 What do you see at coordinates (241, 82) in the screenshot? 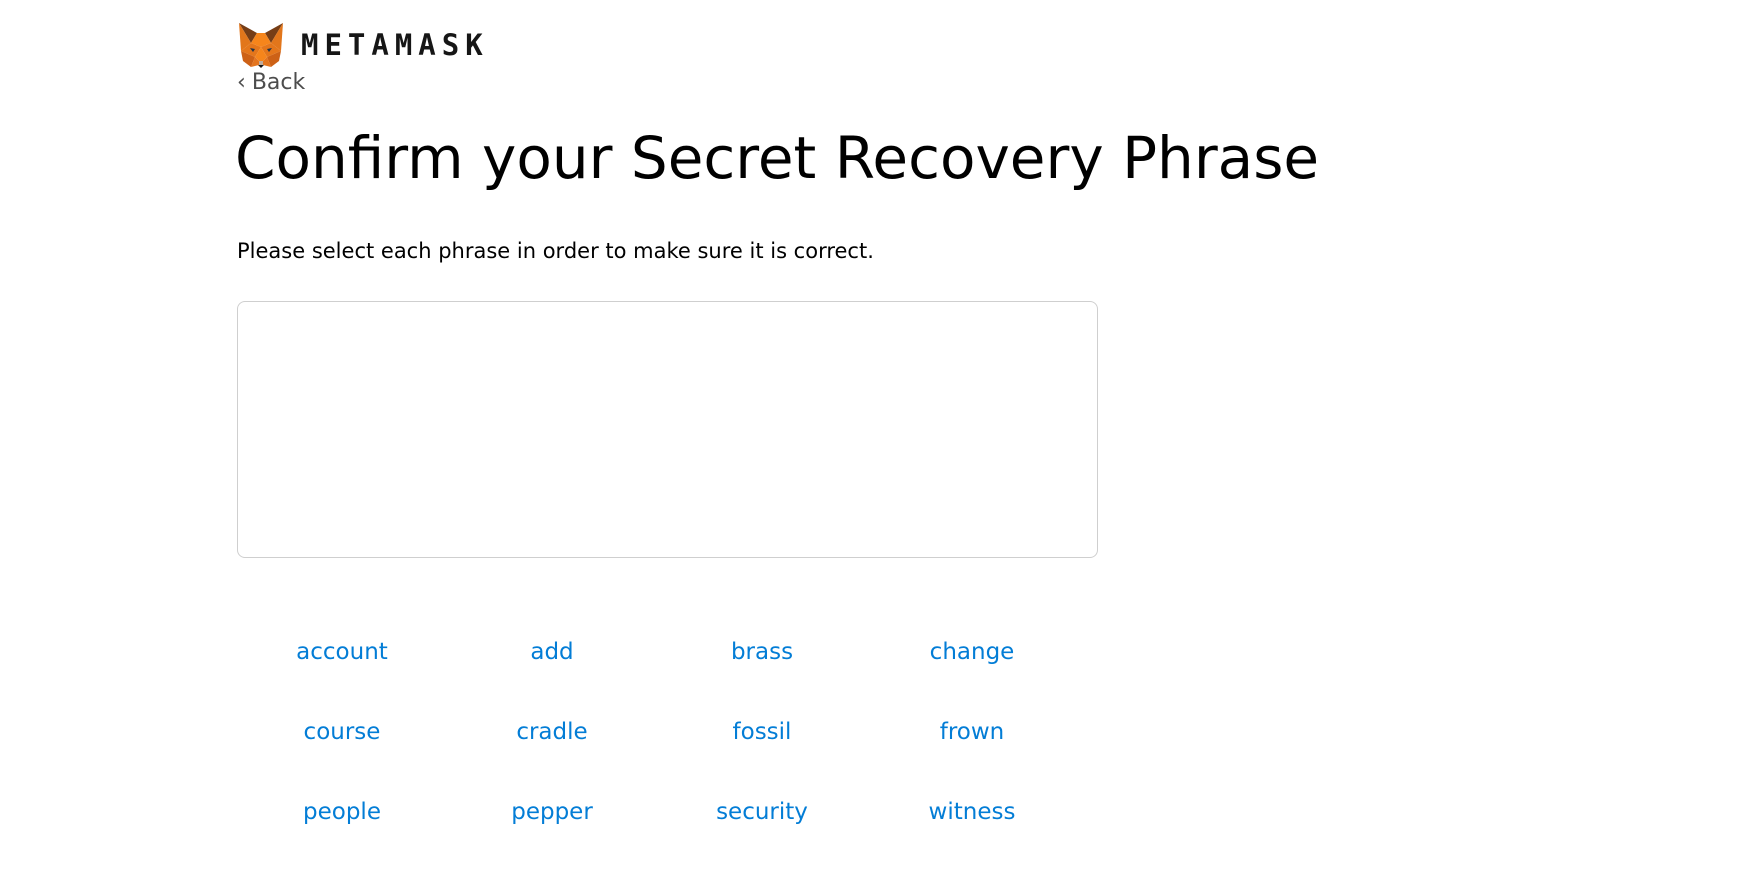
I see `chevron-left-icon: ‹` at bounding box center [241, 82].